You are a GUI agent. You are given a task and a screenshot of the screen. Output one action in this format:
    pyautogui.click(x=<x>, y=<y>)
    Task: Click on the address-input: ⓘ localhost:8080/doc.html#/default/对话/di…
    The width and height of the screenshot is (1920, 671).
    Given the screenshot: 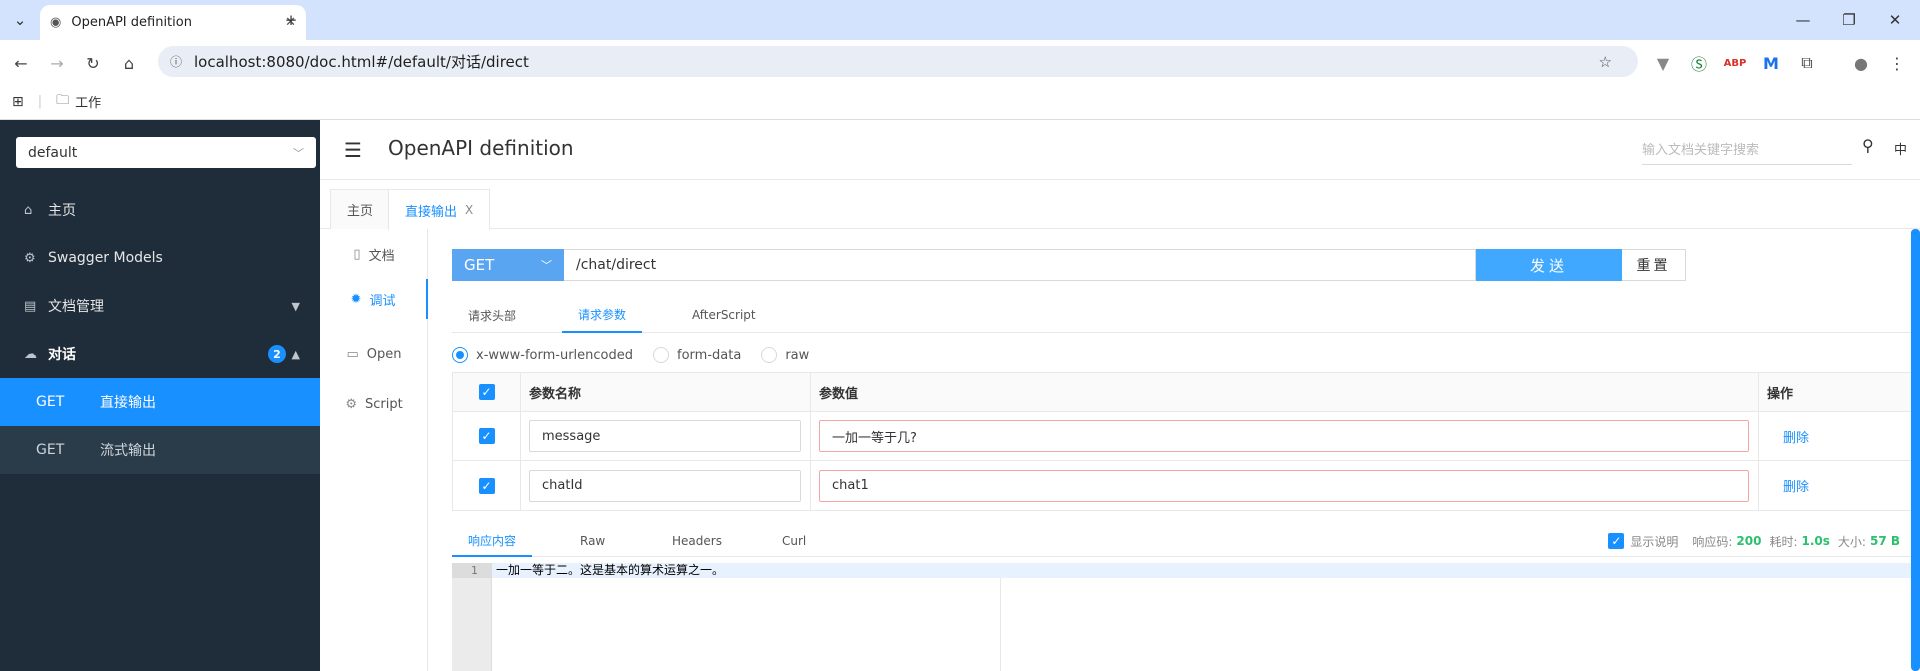 What is the action you would take?
    pyautogui.click(x=898, y=61)
    